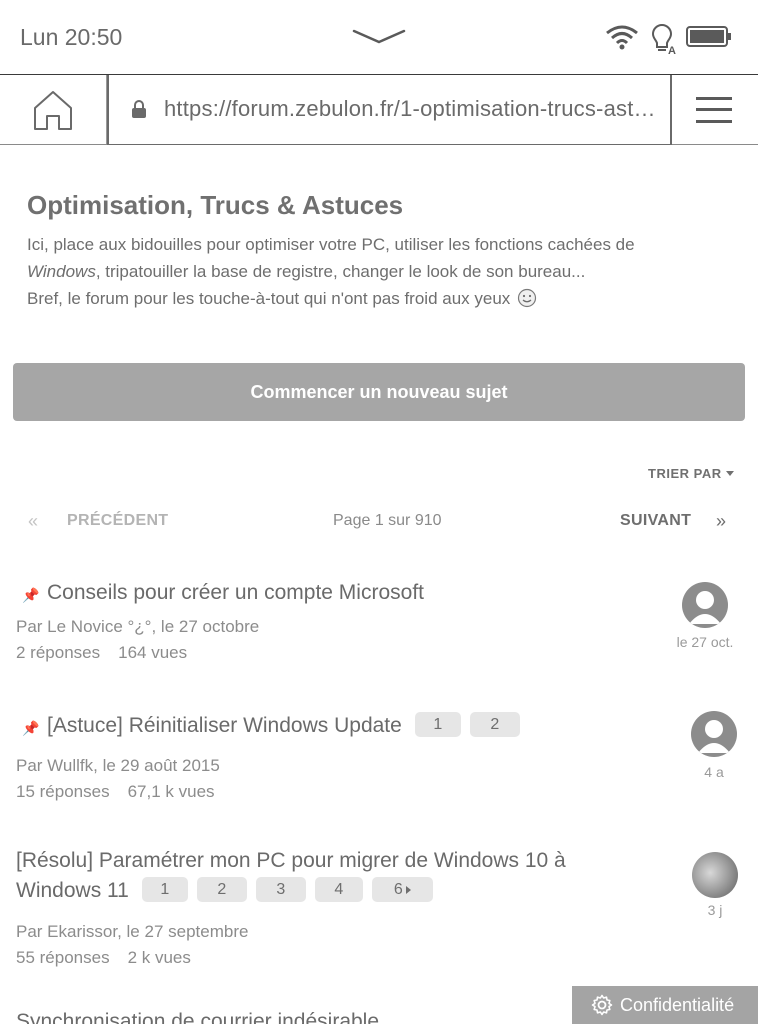  What do you see at coordinates (622, 37) in the screenshot?
I see `wifi-icon` at bounding box center [622, 37].